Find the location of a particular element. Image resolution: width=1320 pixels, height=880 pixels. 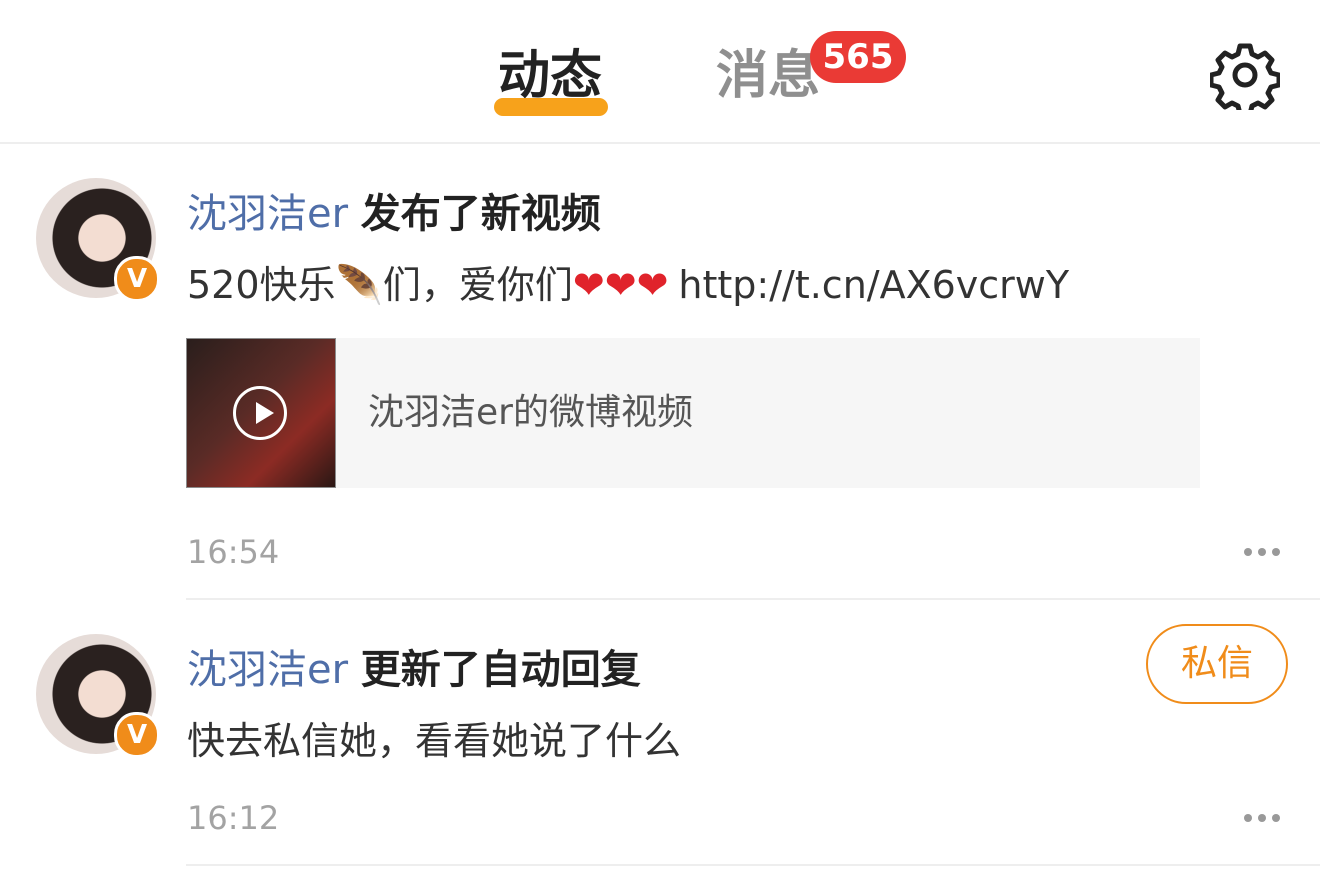

post-time: 16:54 is located at coordinates (233, 552).